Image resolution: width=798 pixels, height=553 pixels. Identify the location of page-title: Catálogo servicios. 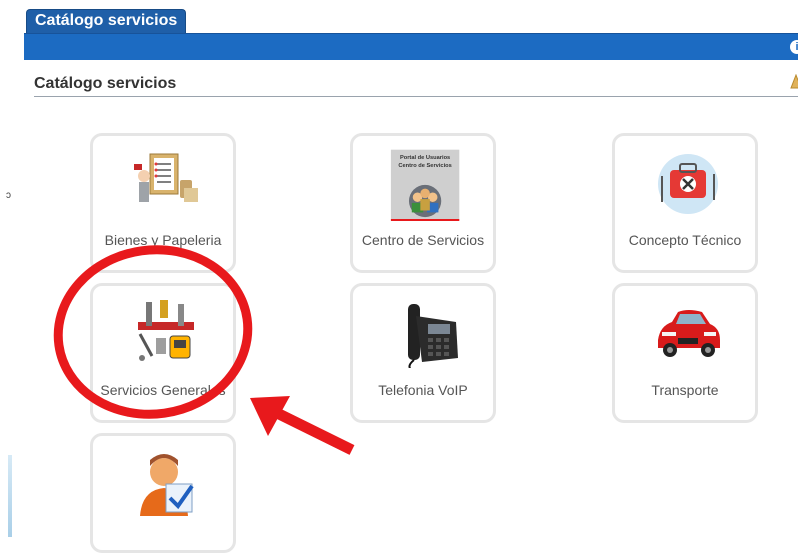
(105, 83).